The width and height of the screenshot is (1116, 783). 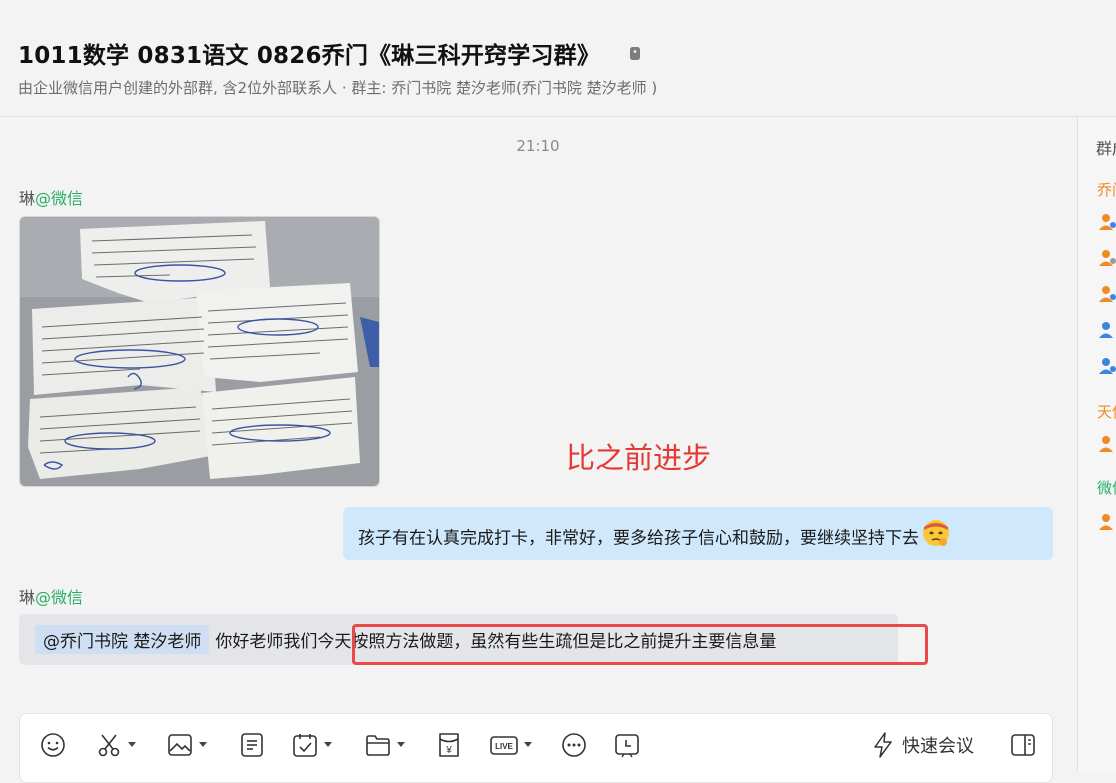 I want to click on member-group-label: 微信, so click(x=1106, y=488).